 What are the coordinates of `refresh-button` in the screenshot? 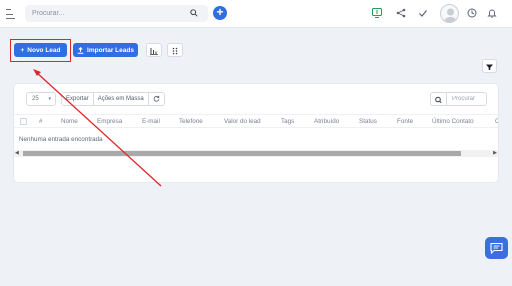 It's located at (156, 99).